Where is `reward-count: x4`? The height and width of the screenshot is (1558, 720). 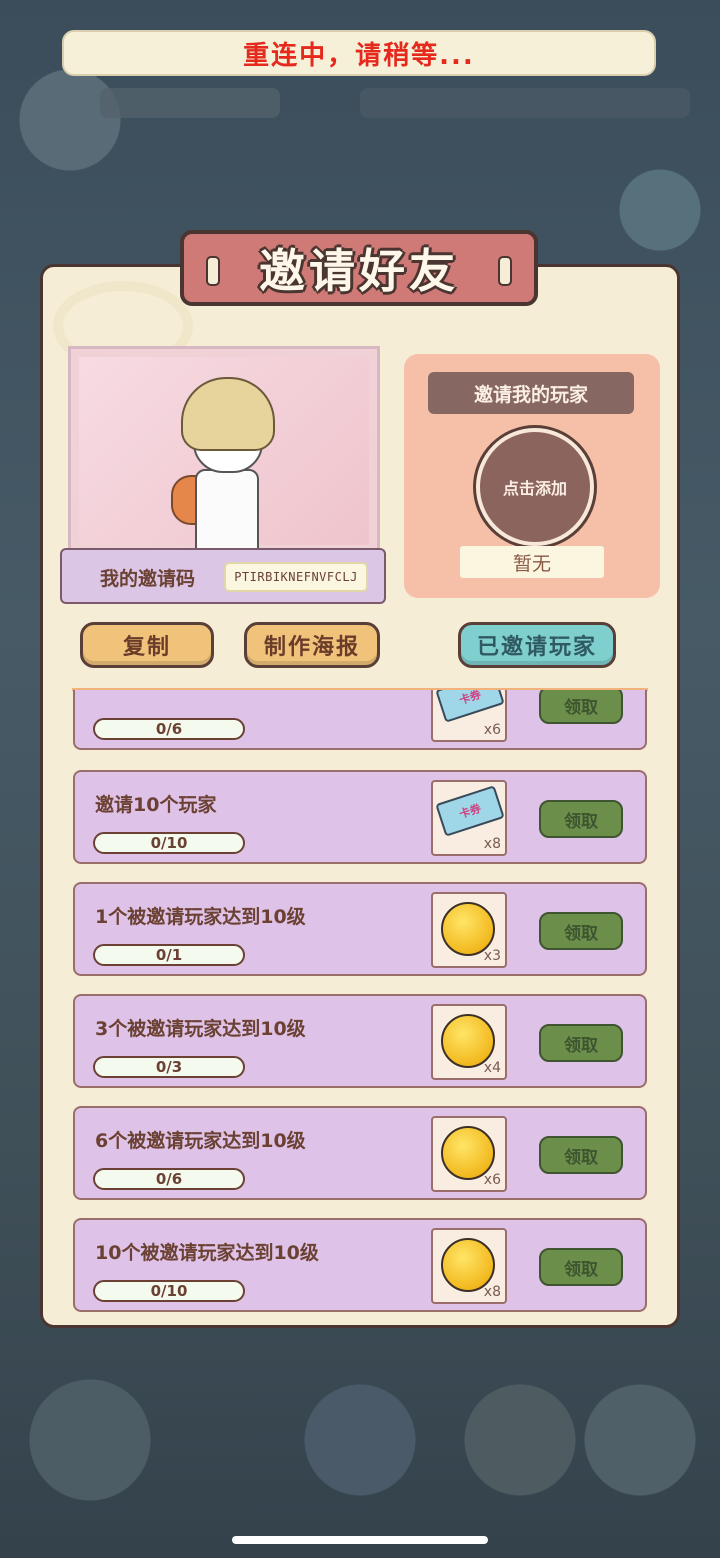
reward-count: x4 is located at coordinates (492, 1068).